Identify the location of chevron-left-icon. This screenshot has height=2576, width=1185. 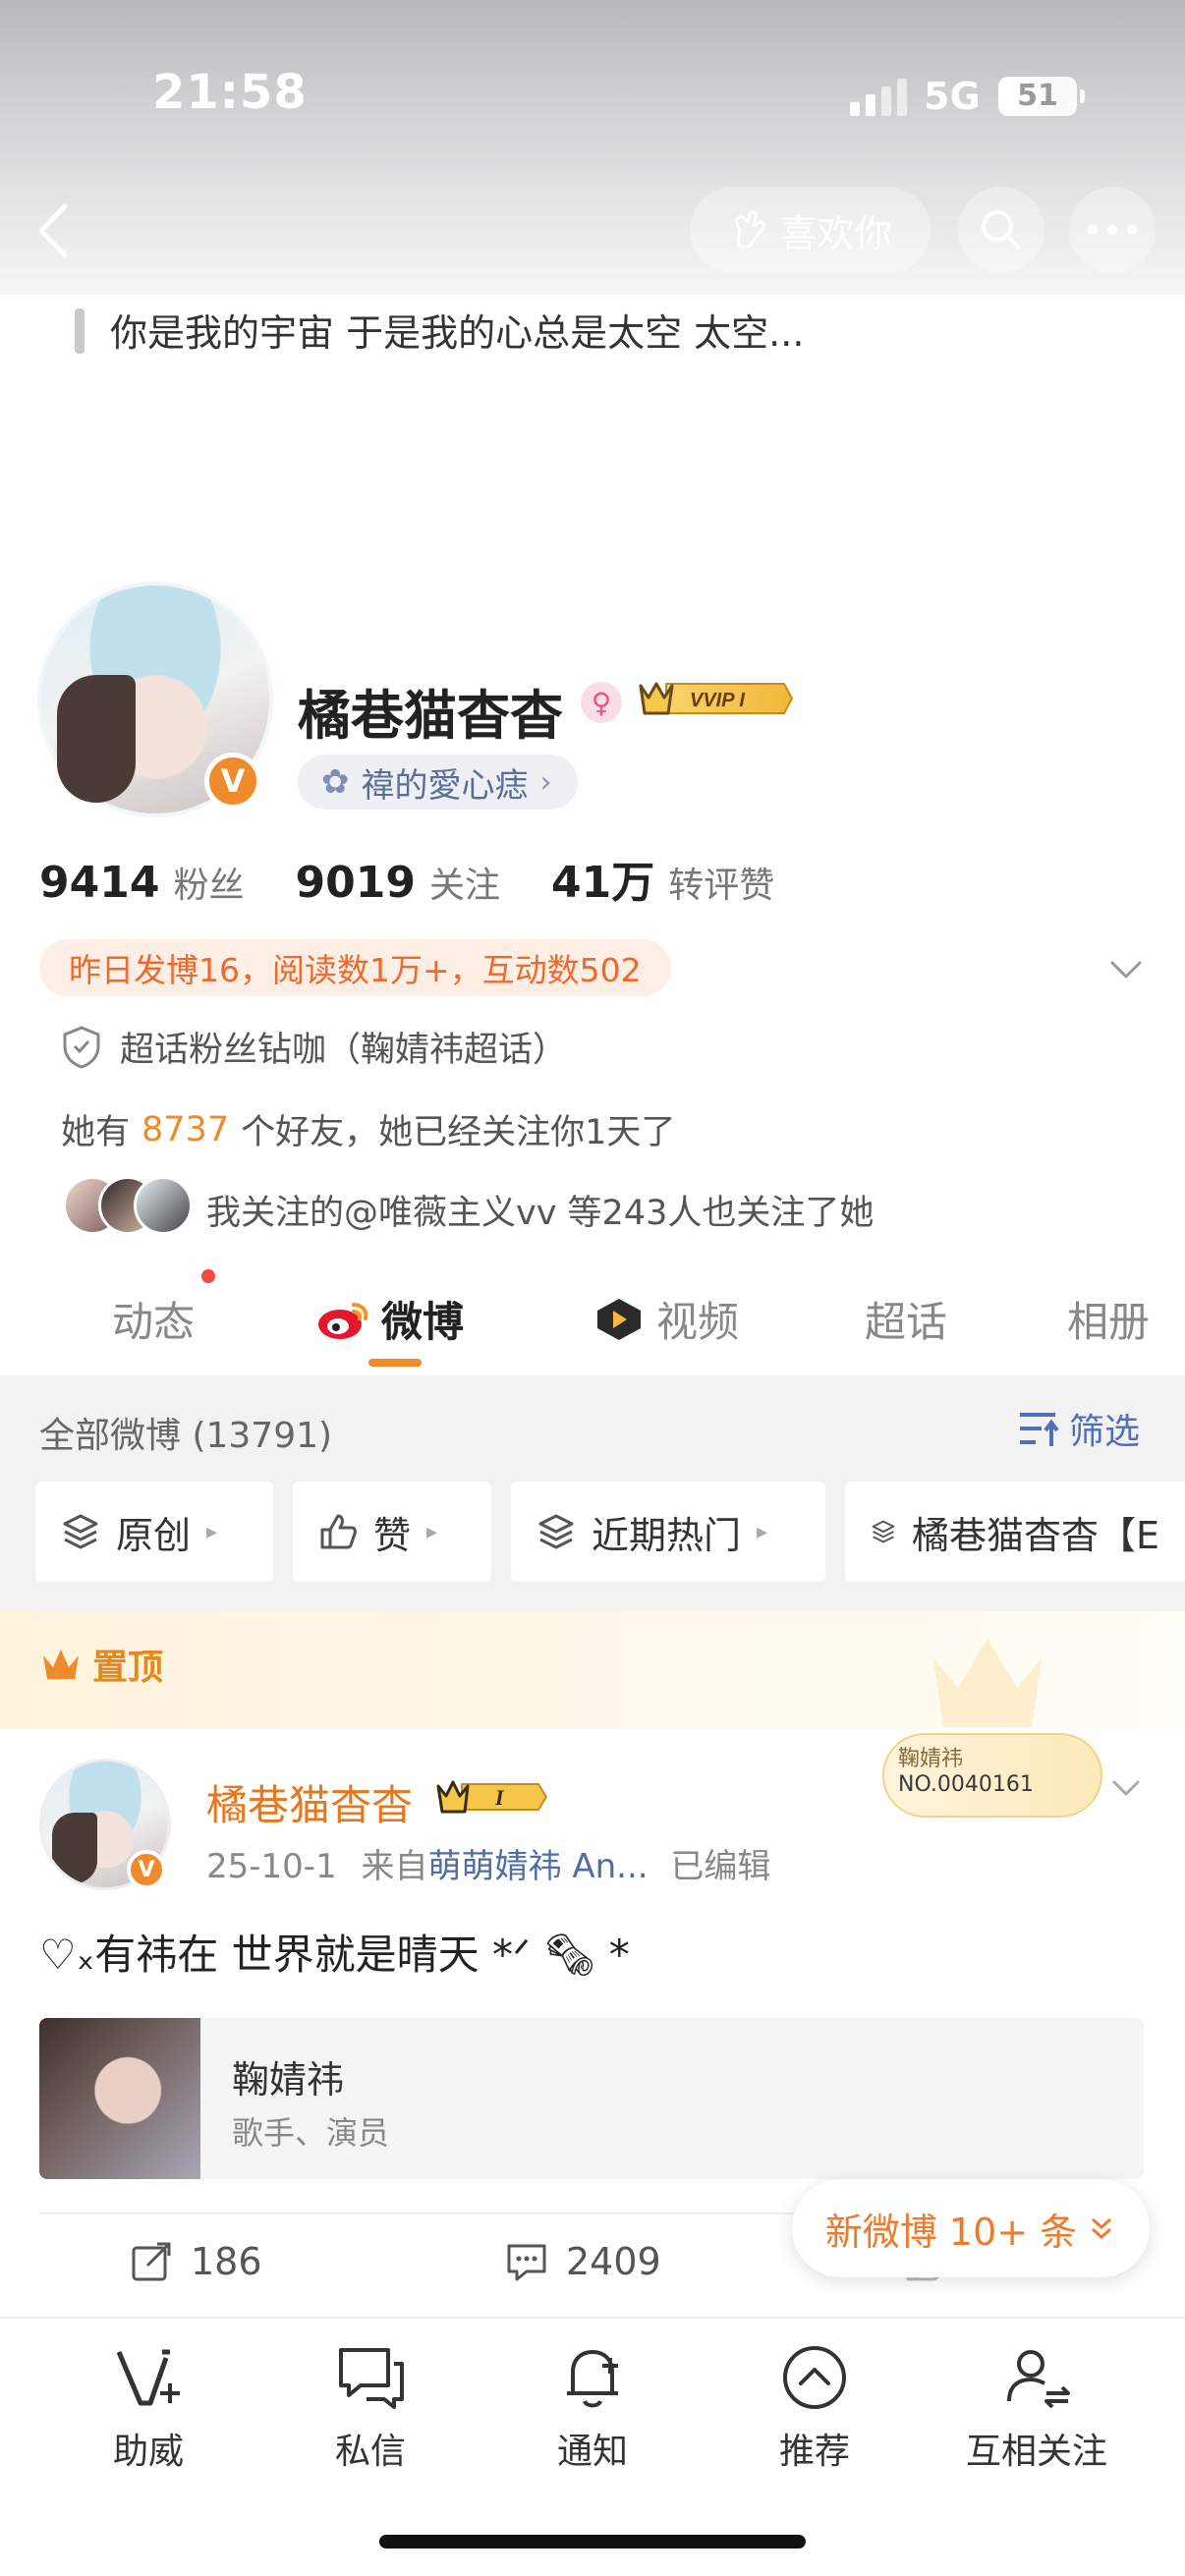
(53, 230).